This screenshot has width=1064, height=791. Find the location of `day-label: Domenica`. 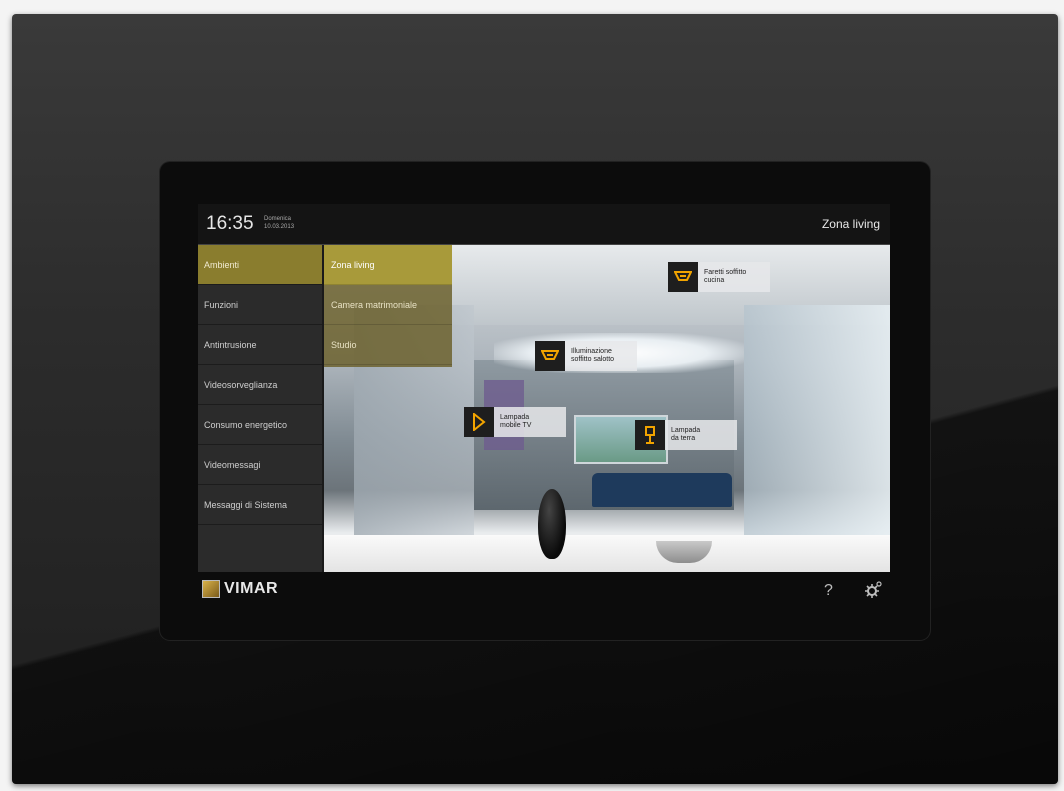

day-label: Domenica is located at coordinates (278, 219).